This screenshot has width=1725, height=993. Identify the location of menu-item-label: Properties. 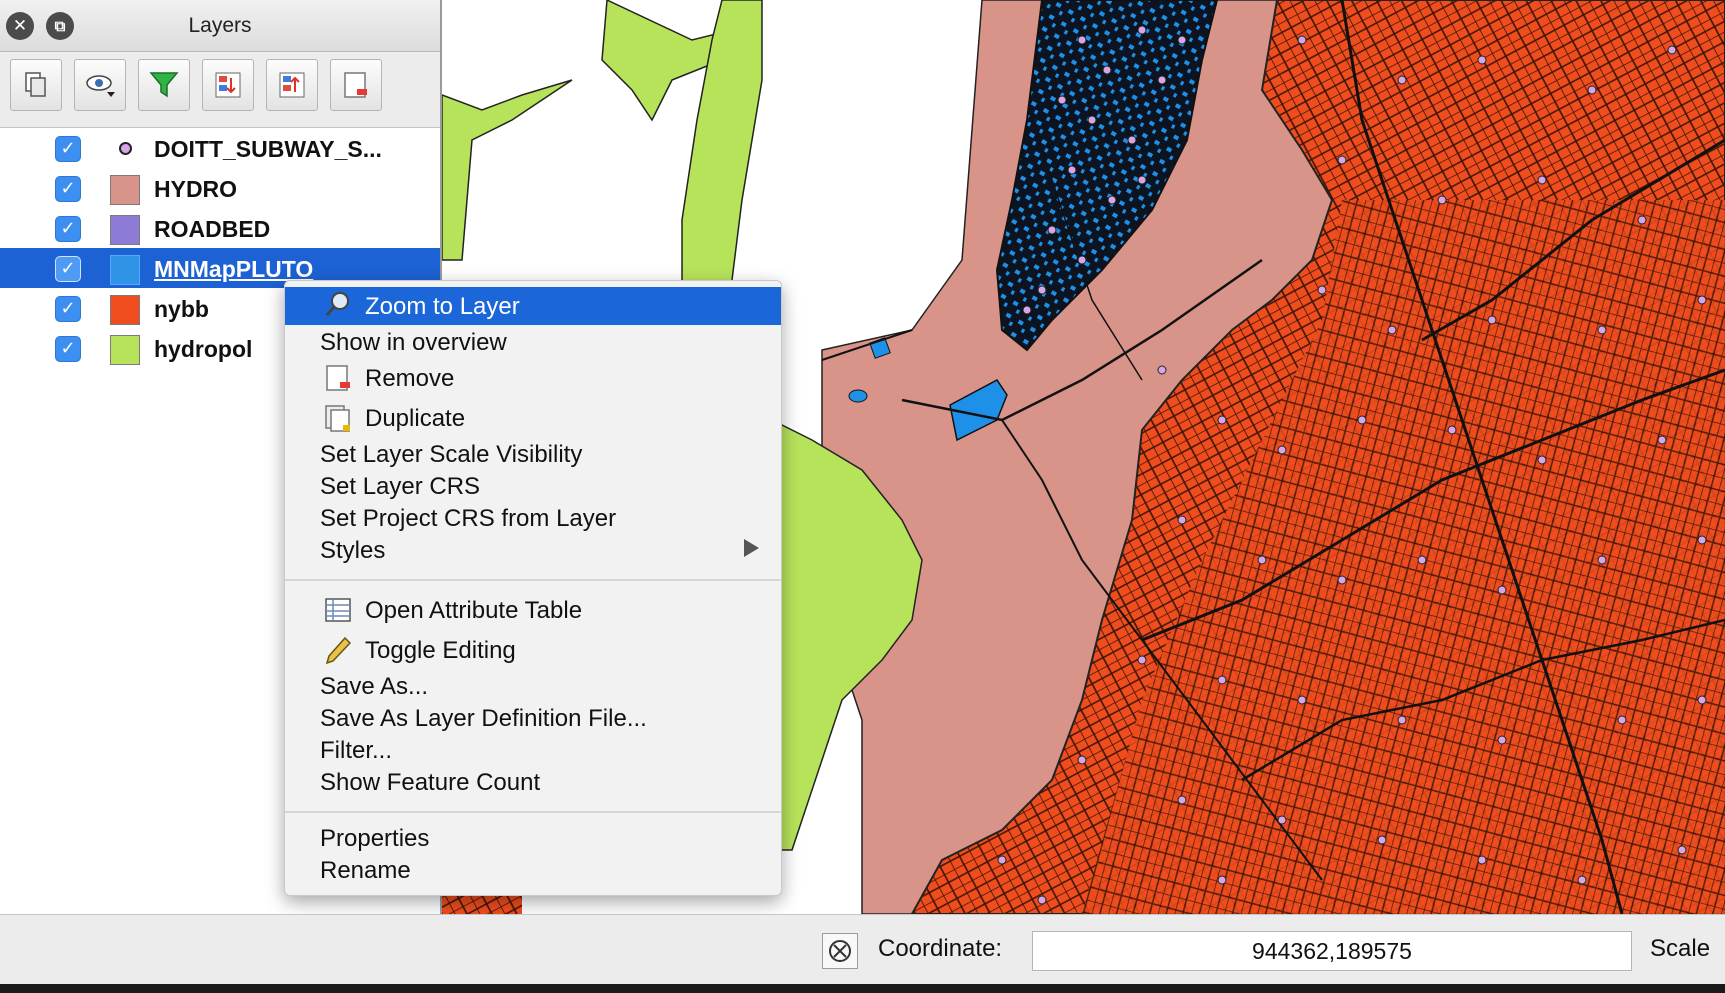
(375, 838).